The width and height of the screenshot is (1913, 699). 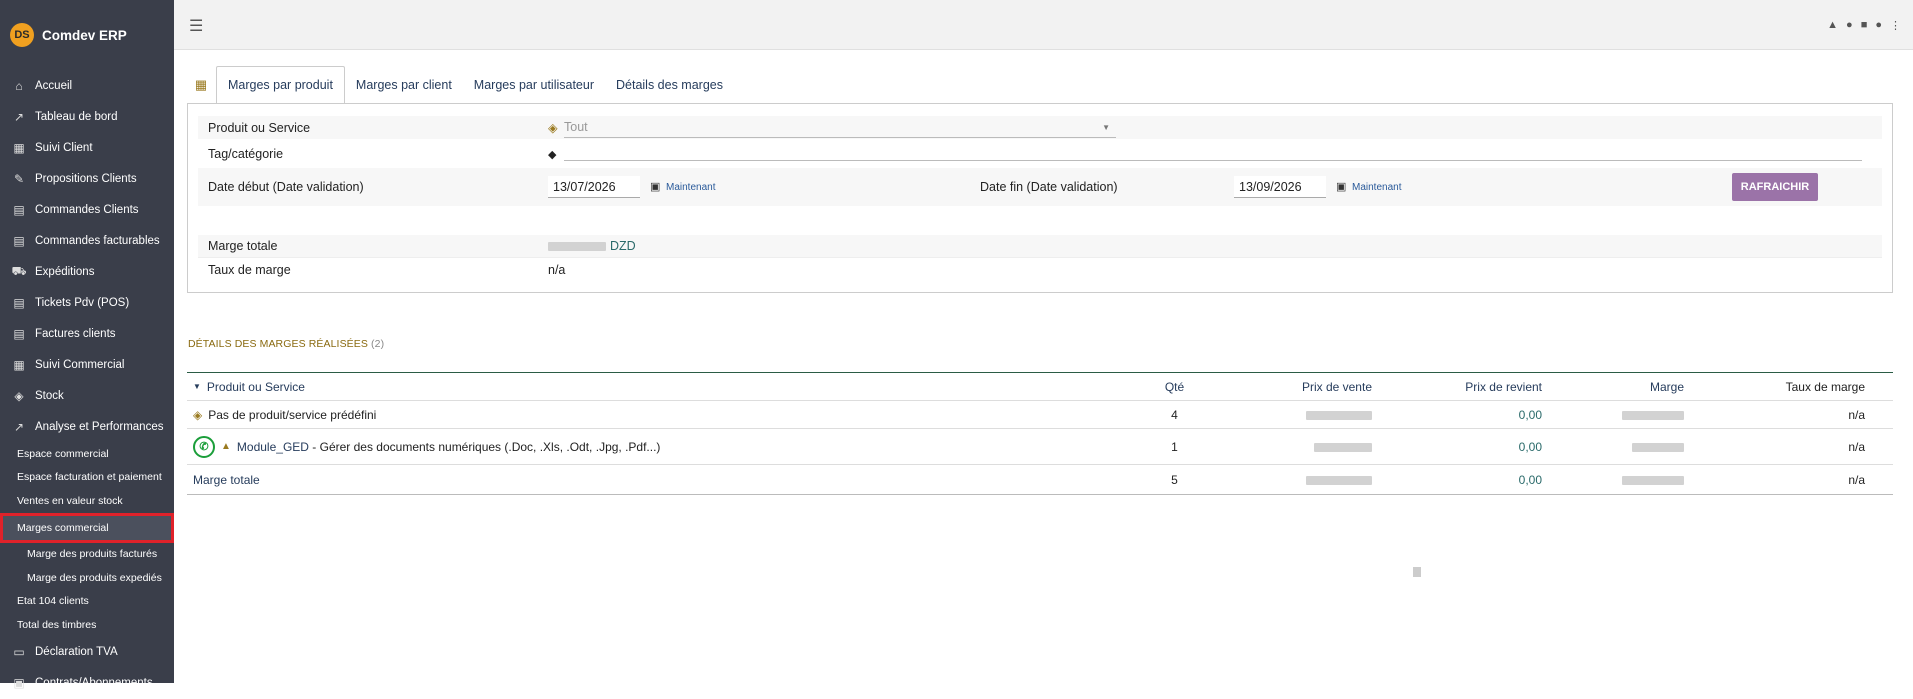 What do you see at coordinates (204, 446) in the screenshot?
I see `whatsapp-icon: ✆` at bounding box center [204, 446].